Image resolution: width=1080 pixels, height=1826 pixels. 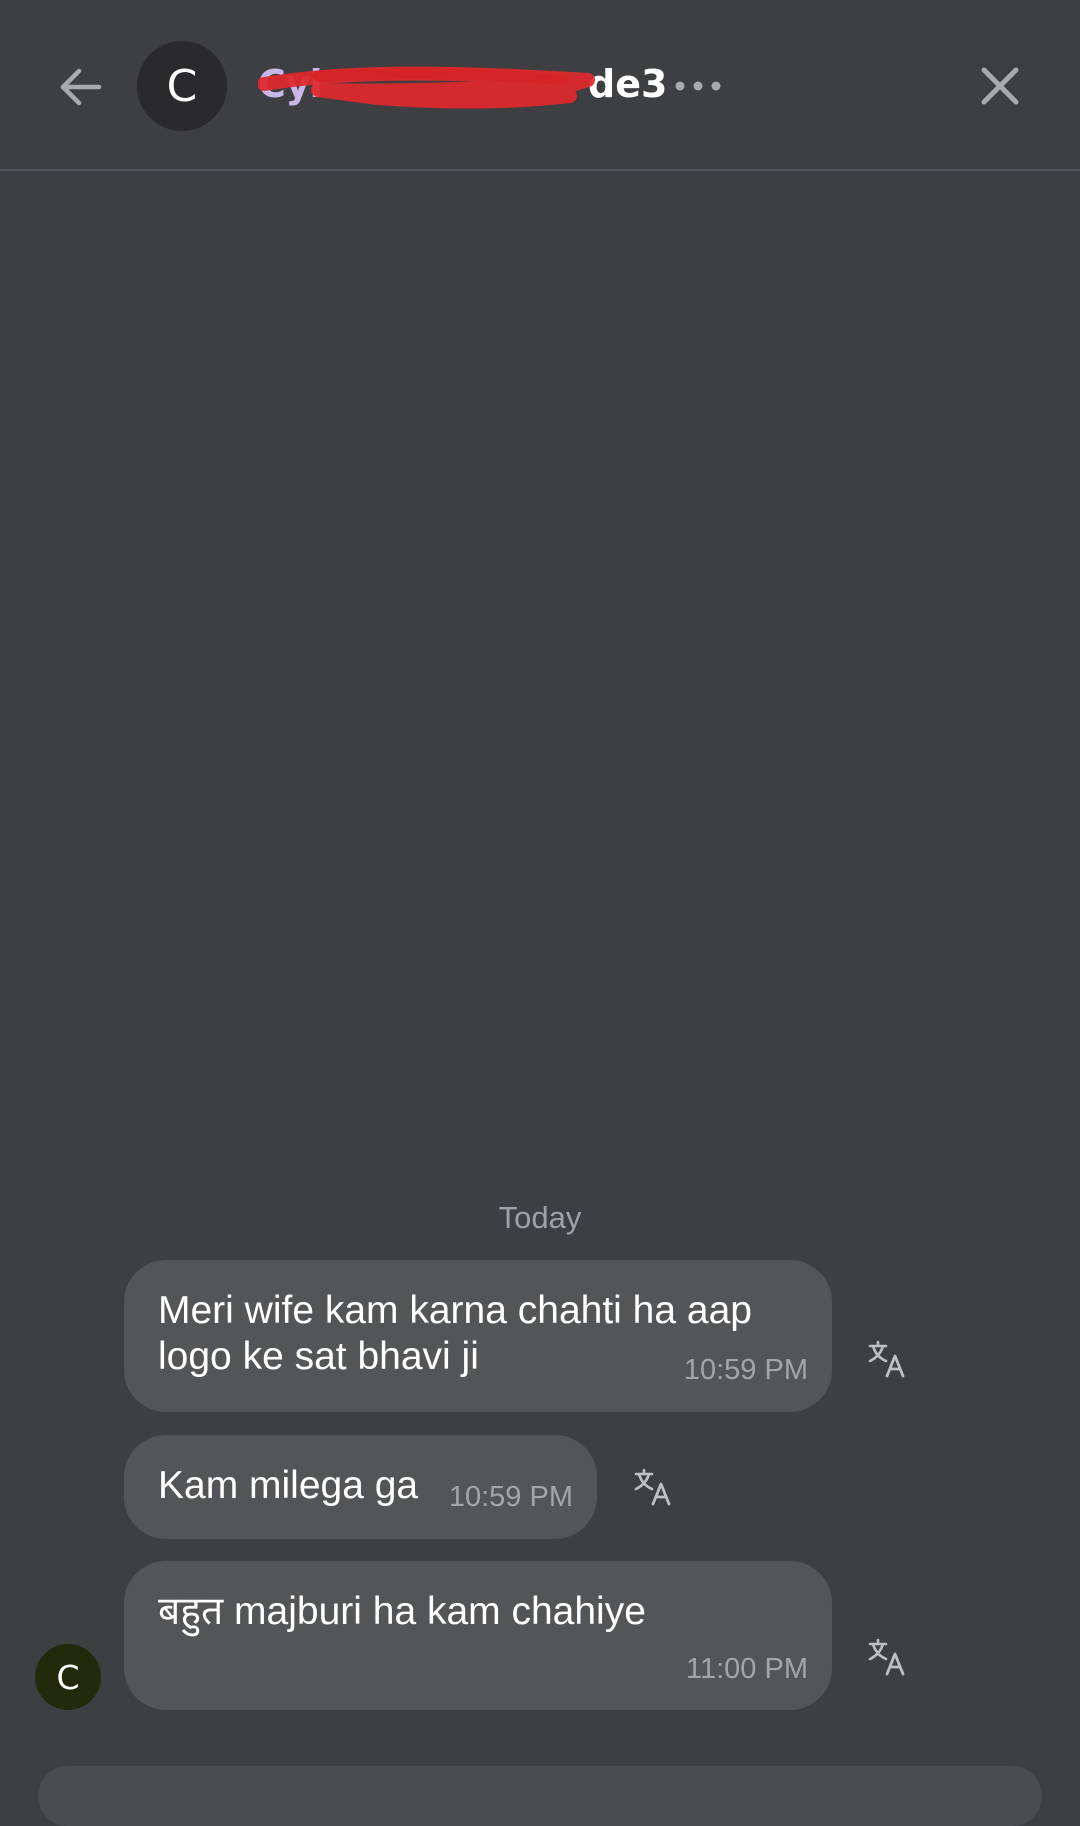 What do you see at coordinates (478, 1635) in the screenshot?
I see `message-bubble: बहुत majburi ha kam chahiye 11:00 PM` at bounding box center [478, 1635].